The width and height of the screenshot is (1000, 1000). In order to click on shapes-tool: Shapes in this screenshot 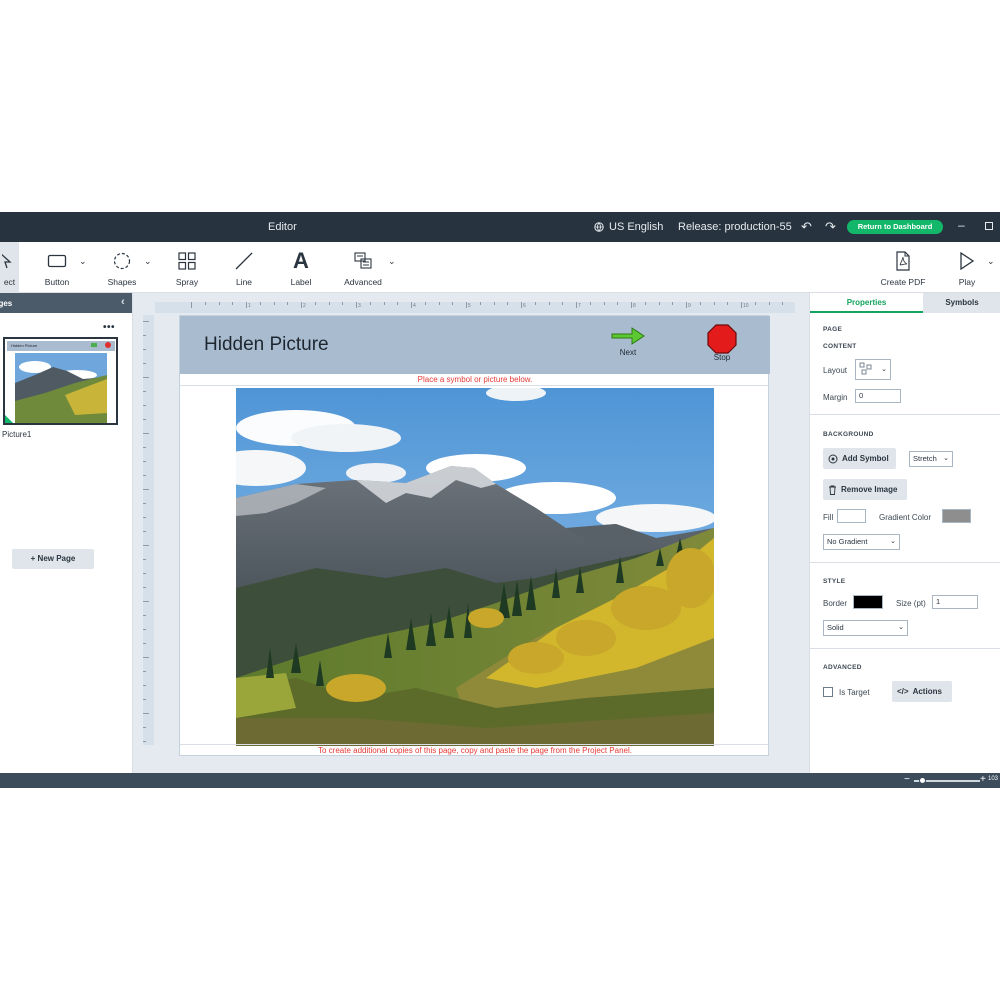, I will do `click(122, 267)`.